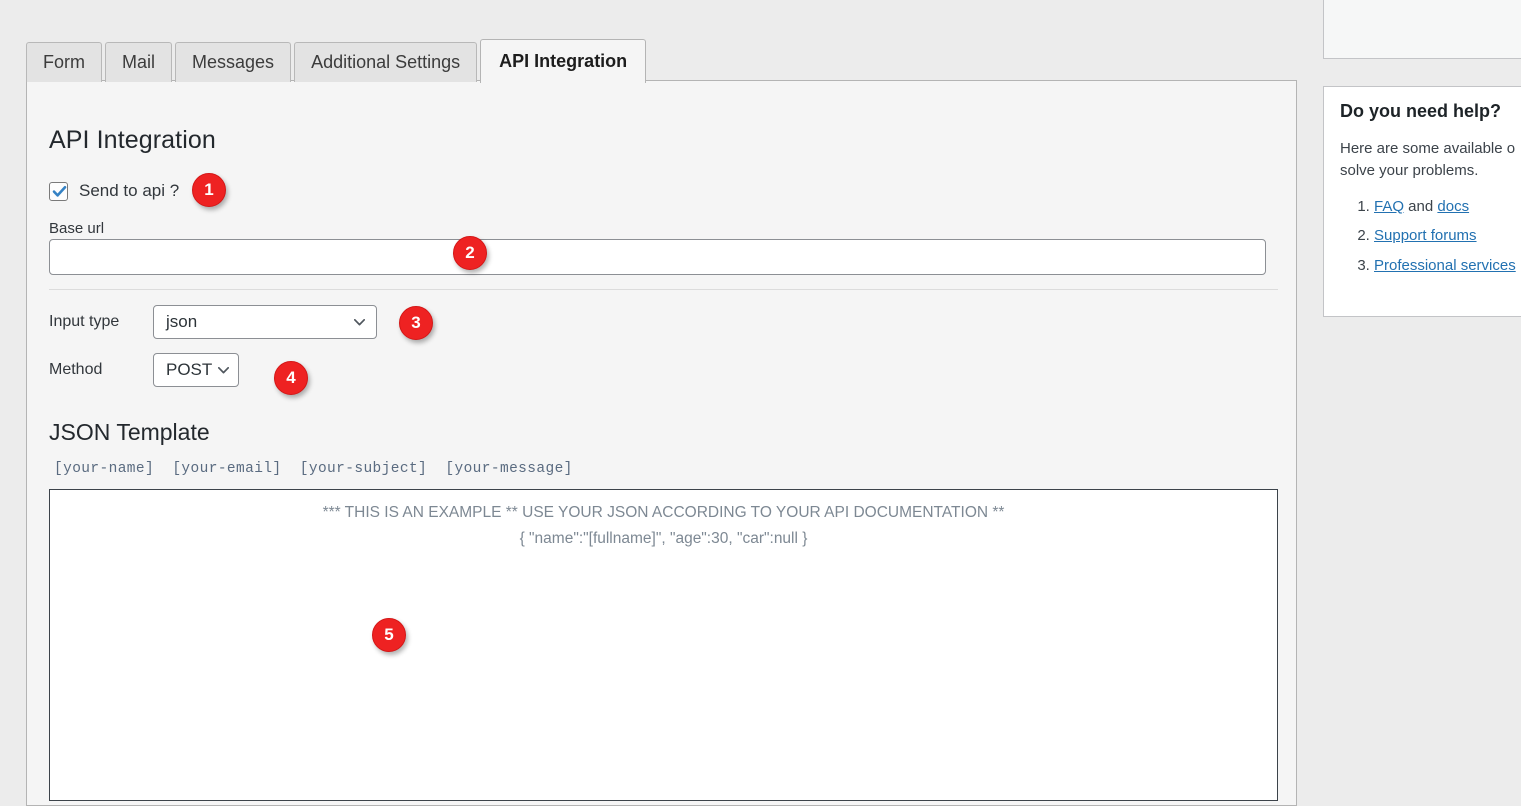 The height and width of the screenshot is (806, 1521). What do you see at coordinates (663, 289) in the screenshot?
I see `section-divider` at bounding box center [663, 289].